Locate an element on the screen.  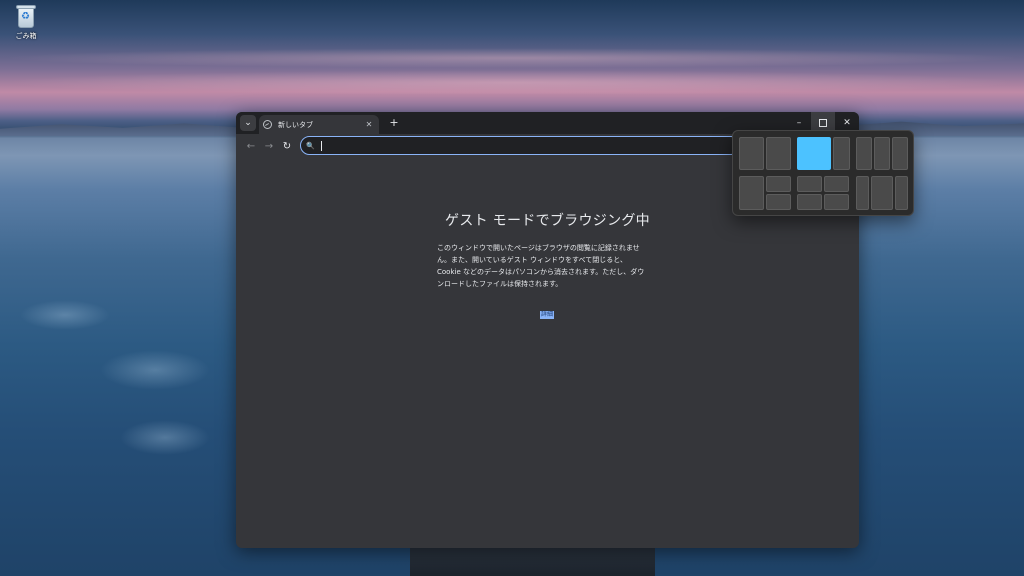
forward-button: → is located at coordinates (269, 146).